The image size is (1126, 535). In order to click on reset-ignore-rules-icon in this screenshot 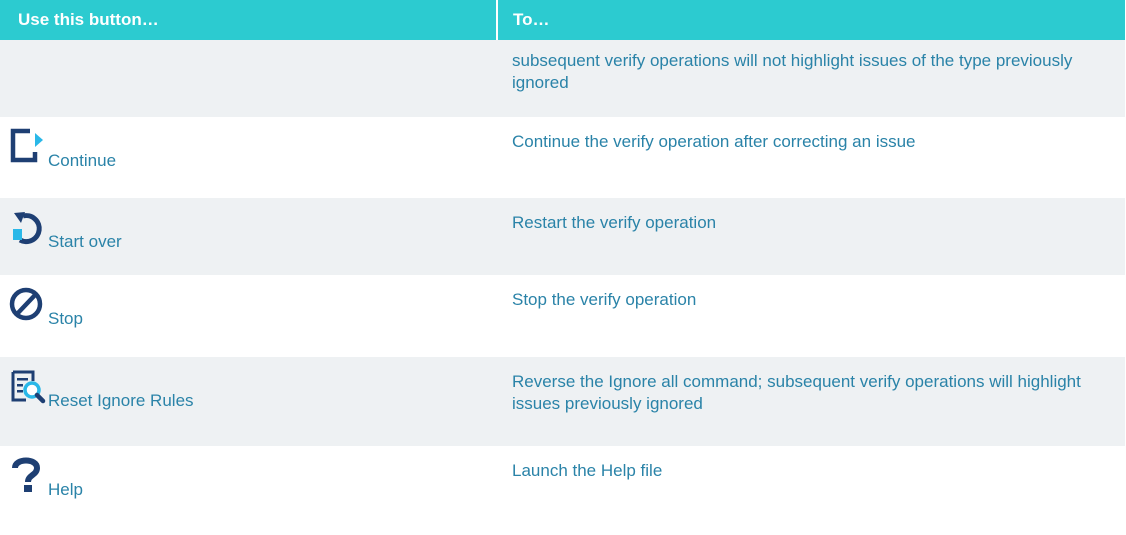, I will do `click(27, 386)`.